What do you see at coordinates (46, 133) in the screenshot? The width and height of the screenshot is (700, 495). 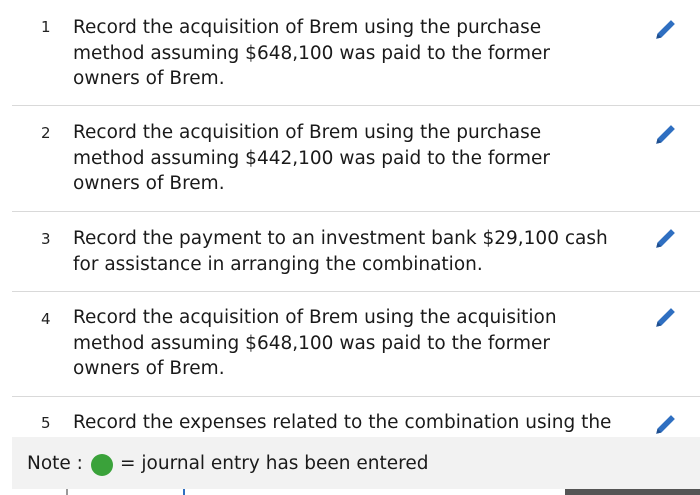 I see `item-number: 2` at bounding box center [46, 133].